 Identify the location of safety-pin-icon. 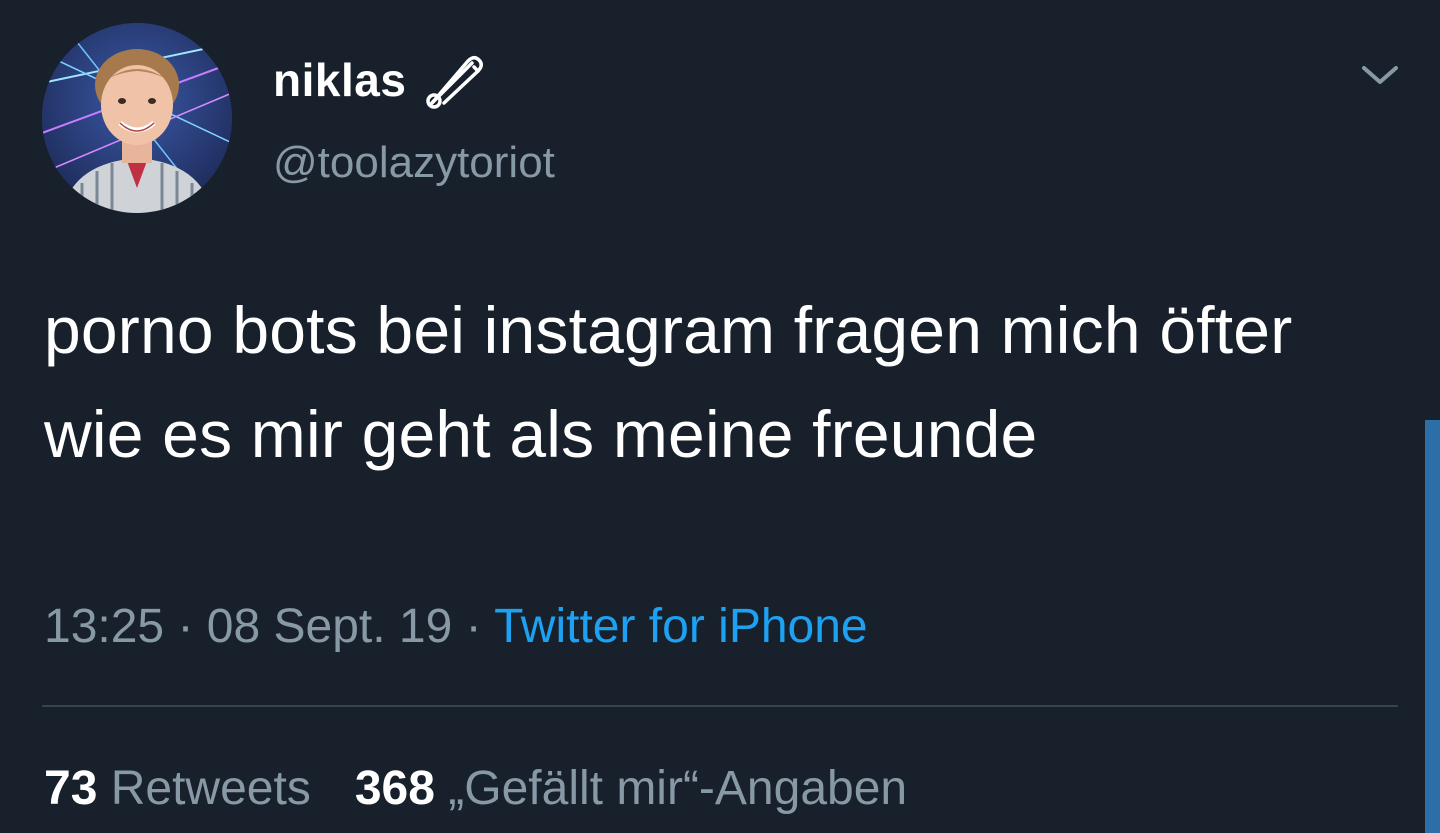
(455, 80).